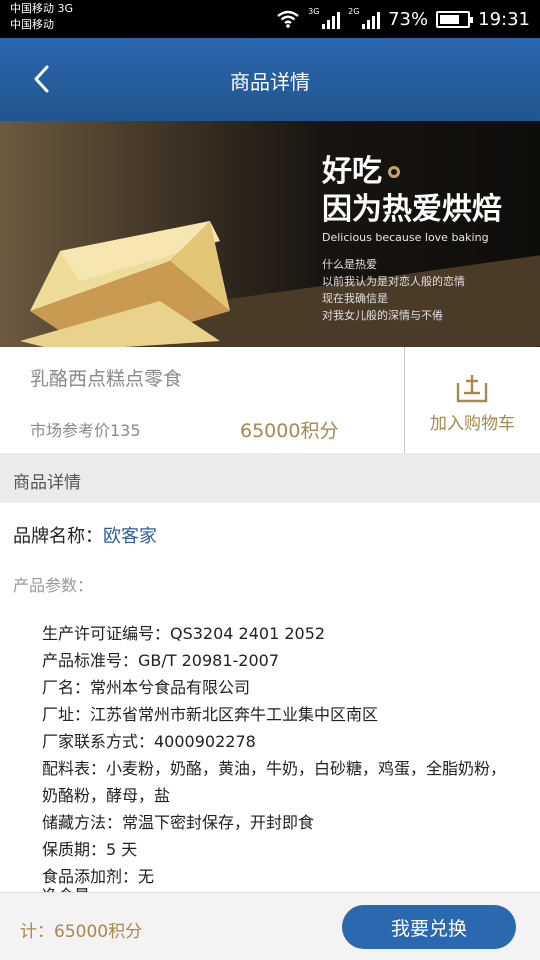 The height and width of the screenshot is (960, 540). Describe the element at coordinates (178, 822) in the screenshot. I see `param-row: 储藏方法：常温下密封保存，开封即食` at that location.